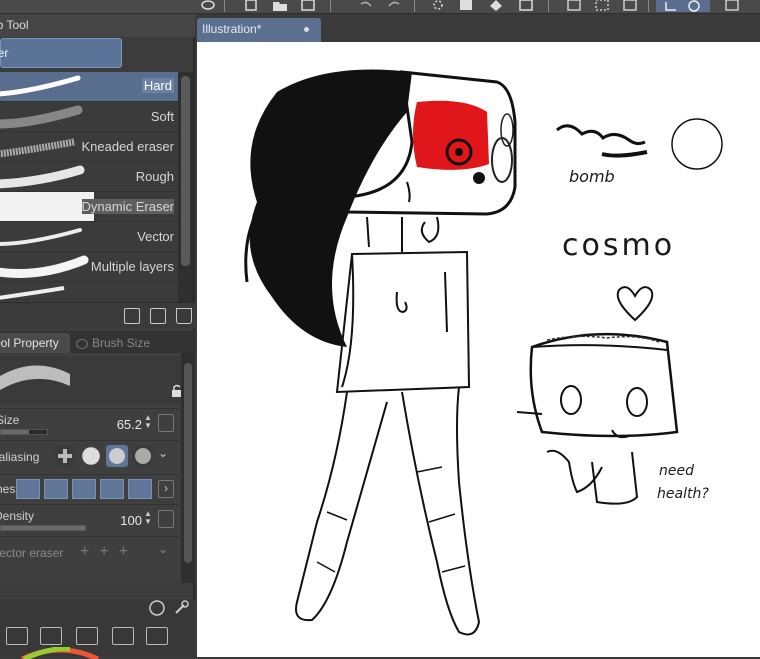  Describe the element at coordinates (394, 6) in the screenshot. I see `redo-icon` at that location.